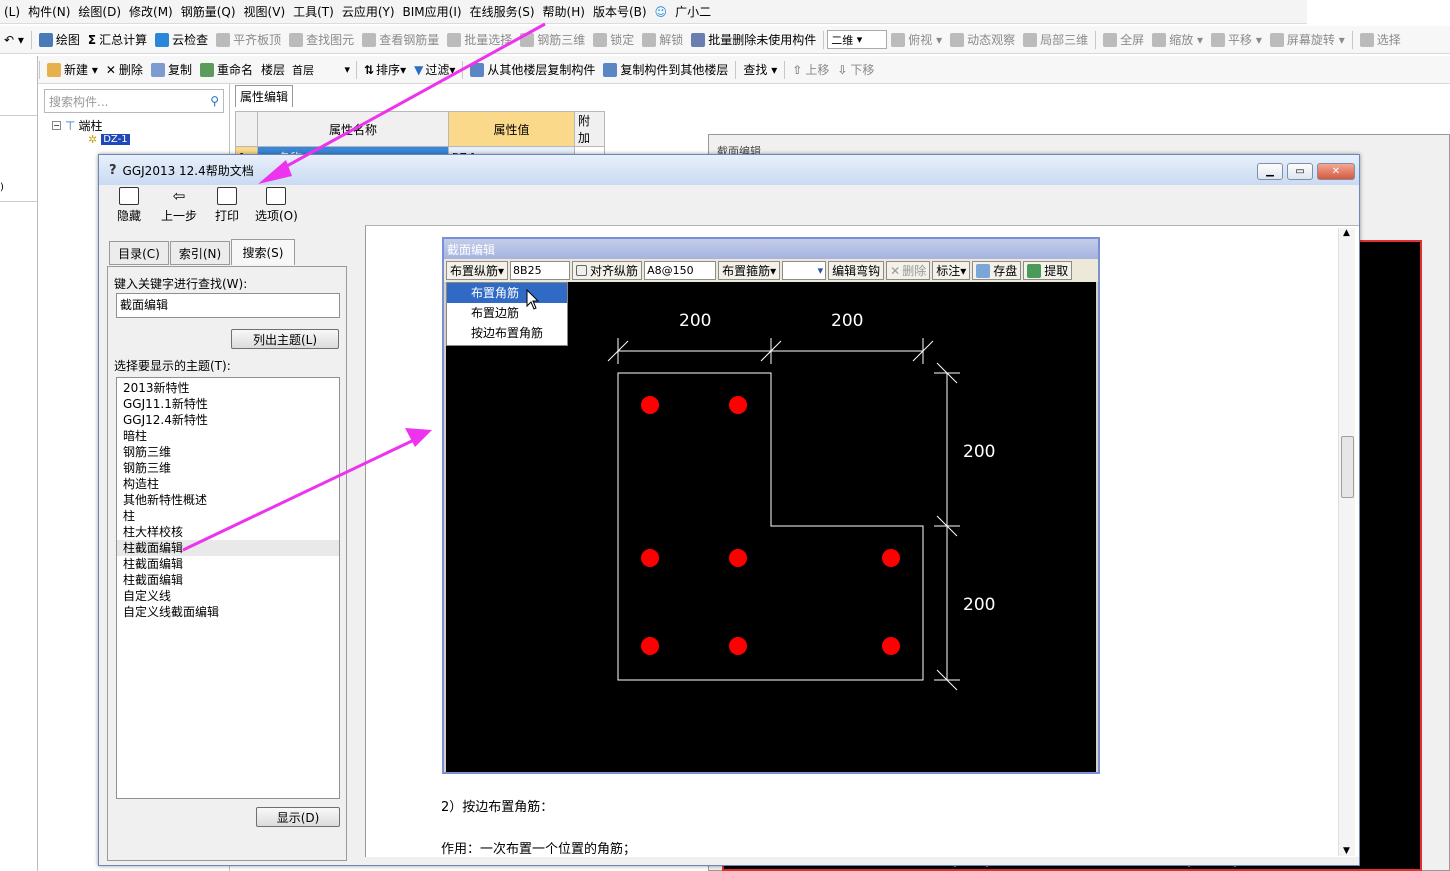 The width and height of the screenshot is (1450, 871). I want to click on guangxiaoer-icon: ☺, so click(661, 12).